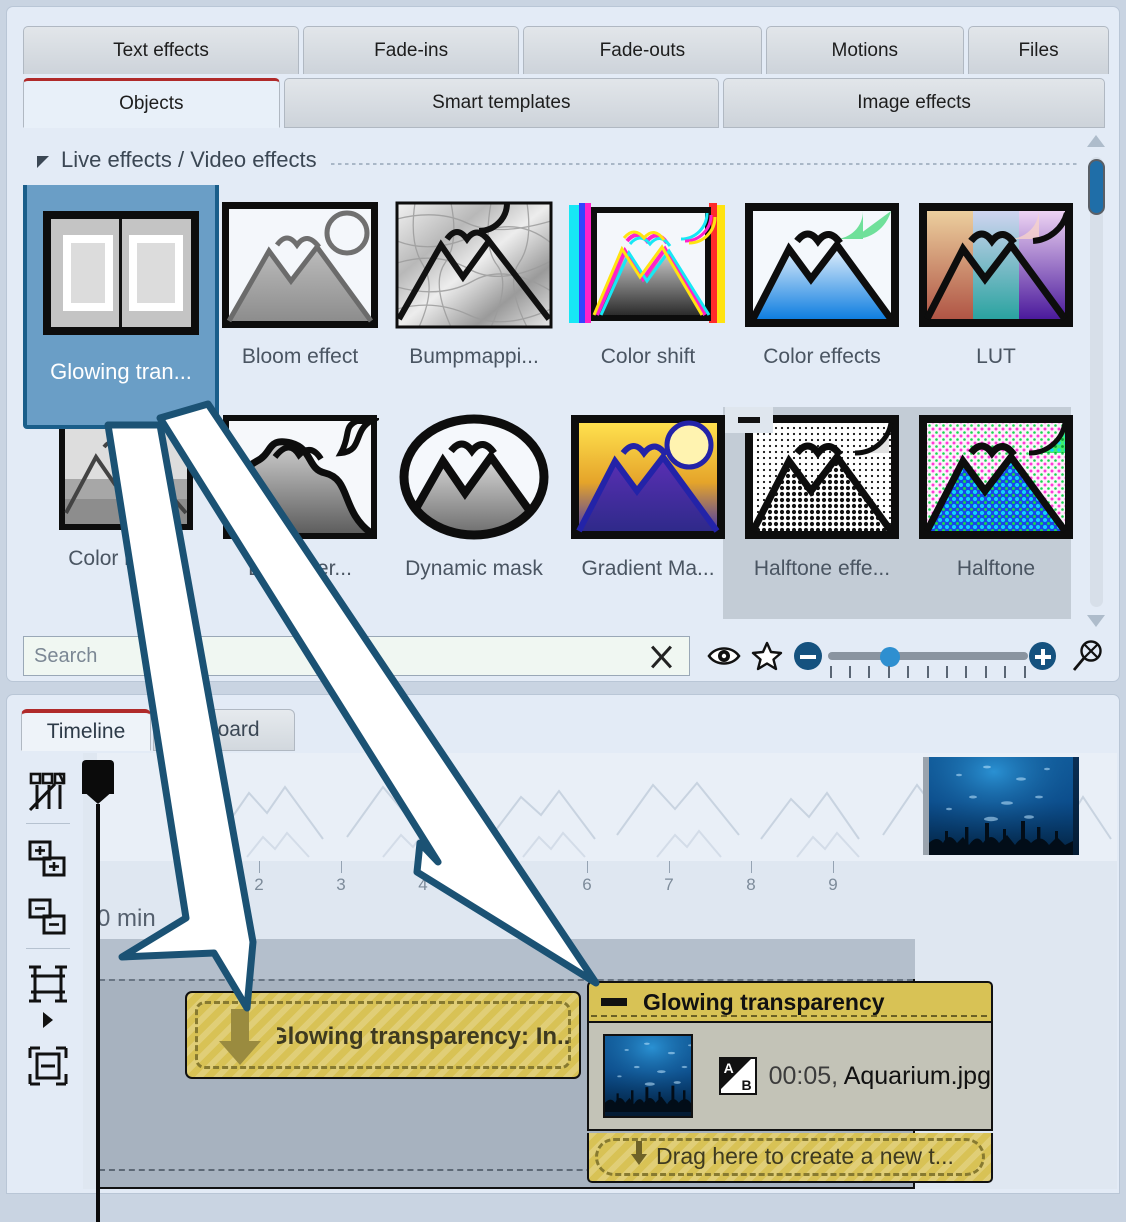 The image size is (1126, 1222). What do you see at coordinates (48, 859) in the screenshot?
I see `add-track-icon` at bounding box center [48, 859].